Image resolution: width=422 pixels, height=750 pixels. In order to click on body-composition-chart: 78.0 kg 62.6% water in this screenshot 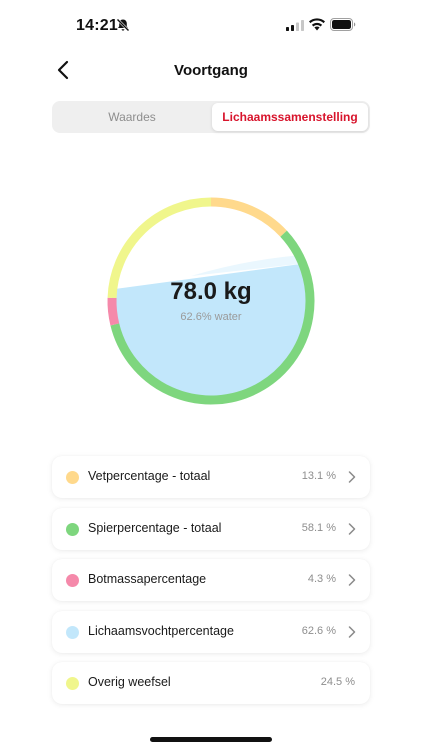, I will do `click(211, 301)`.